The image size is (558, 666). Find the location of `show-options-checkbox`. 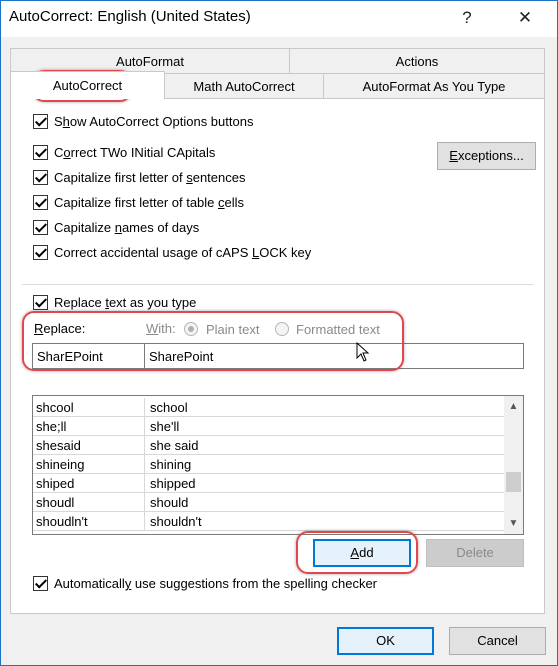

show-options-checkbox is located at coordinates (40, 121).